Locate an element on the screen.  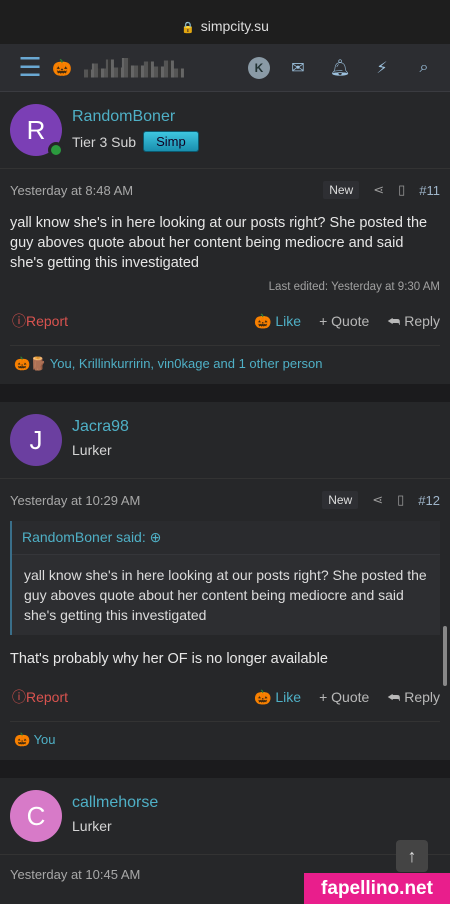
reactions-bar: 🎃 You is located at coordinates (225, 740).